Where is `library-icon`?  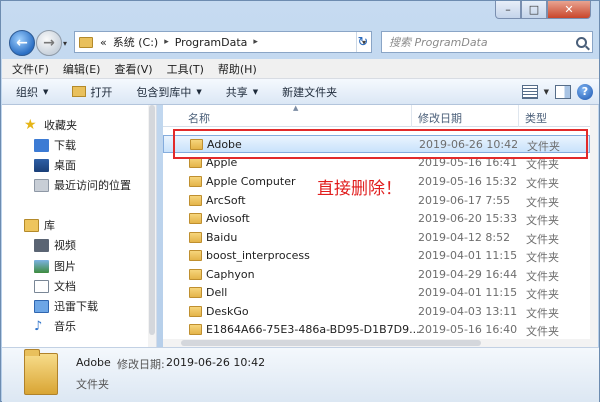
library-icon is located at coordinates (31, 225).